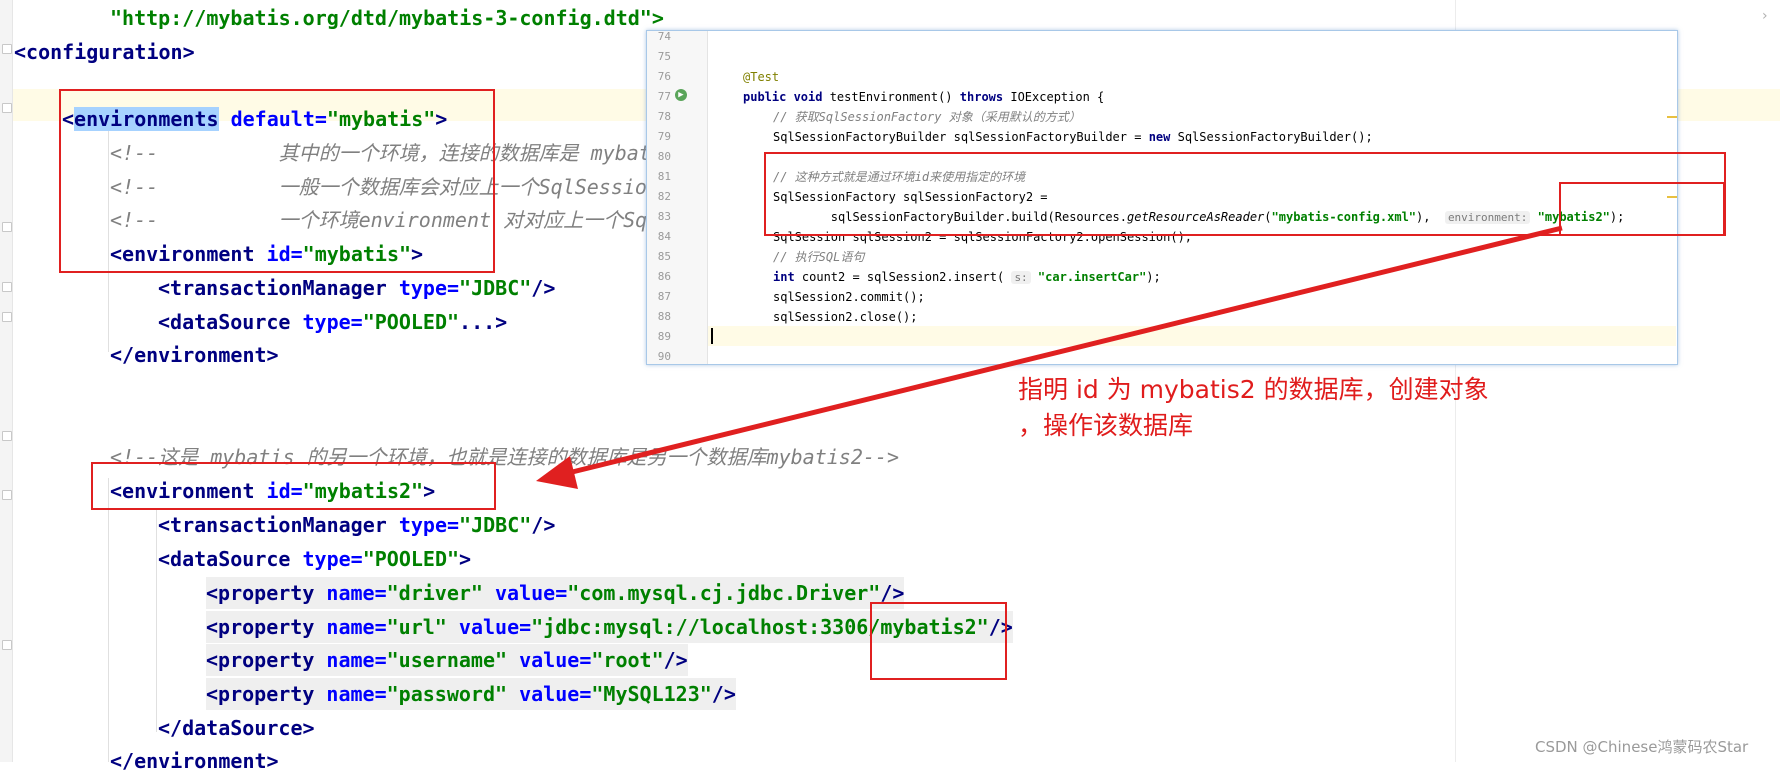 Image resolution: width=1780 pixels, height=777 pixels. What do you see at coordinates (557, 472) in the screenshot?
I see `arrow-head` at bounding box center [557, 472].